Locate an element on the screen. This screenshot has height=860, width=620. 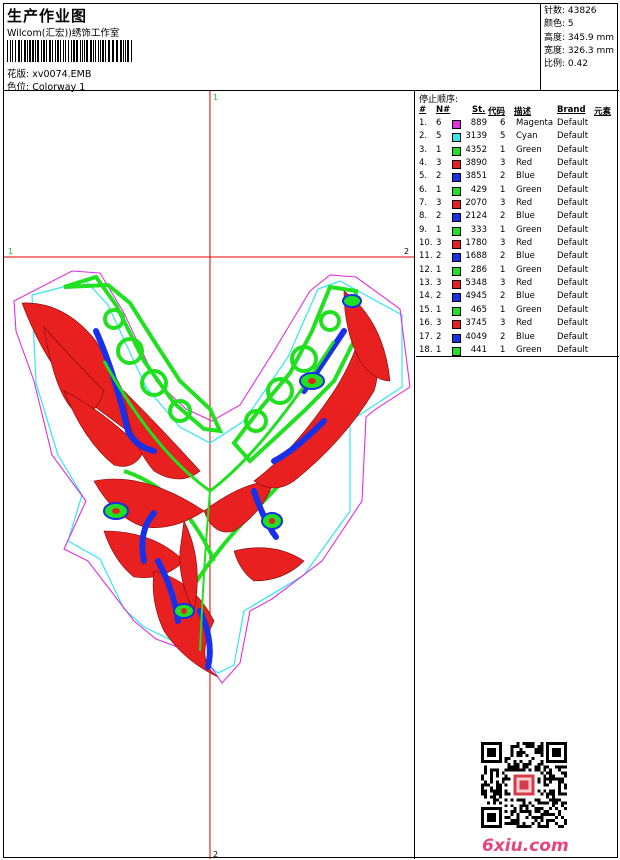
row-stitches: 286 is located at coordinates (478, 269).